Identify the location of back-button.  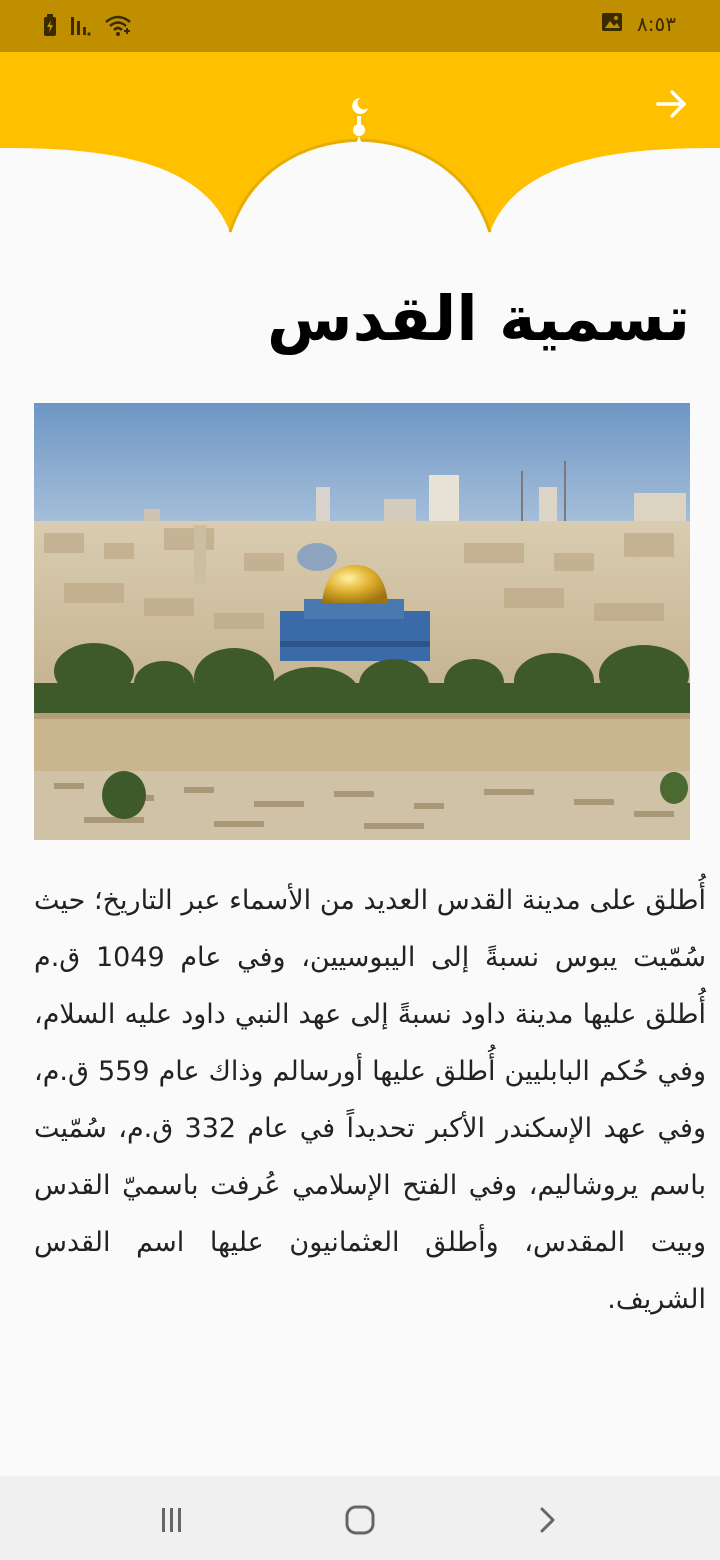
(672, 104).